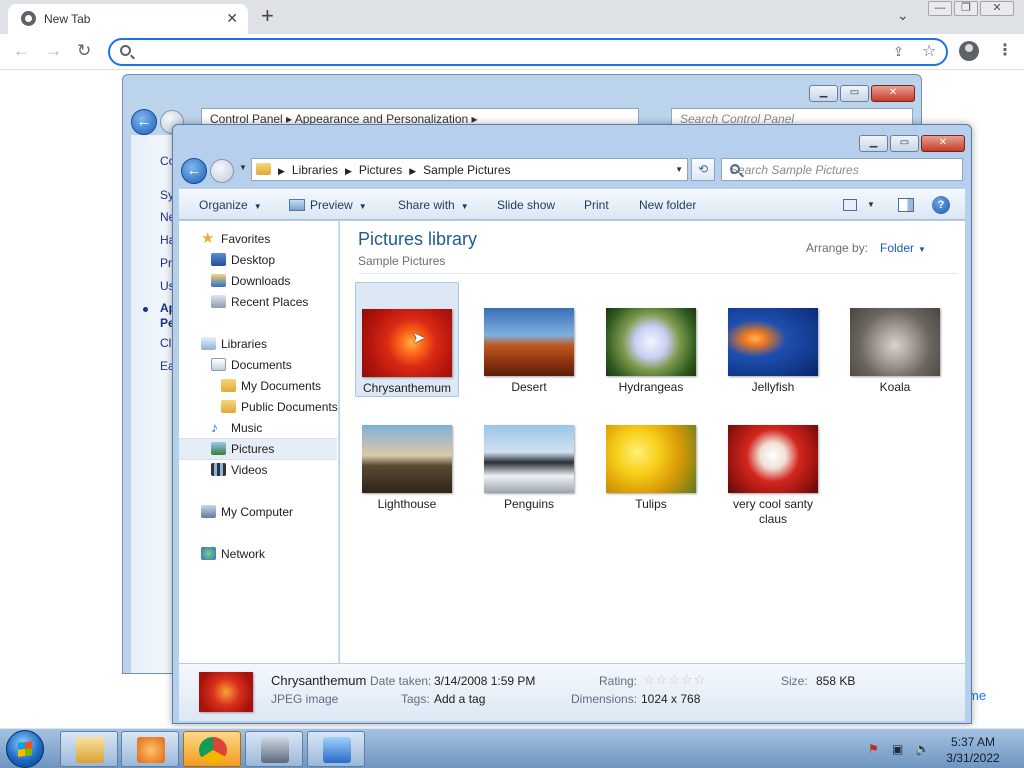  I want to click on slide-show-button: Slide show, so click(526, 205).